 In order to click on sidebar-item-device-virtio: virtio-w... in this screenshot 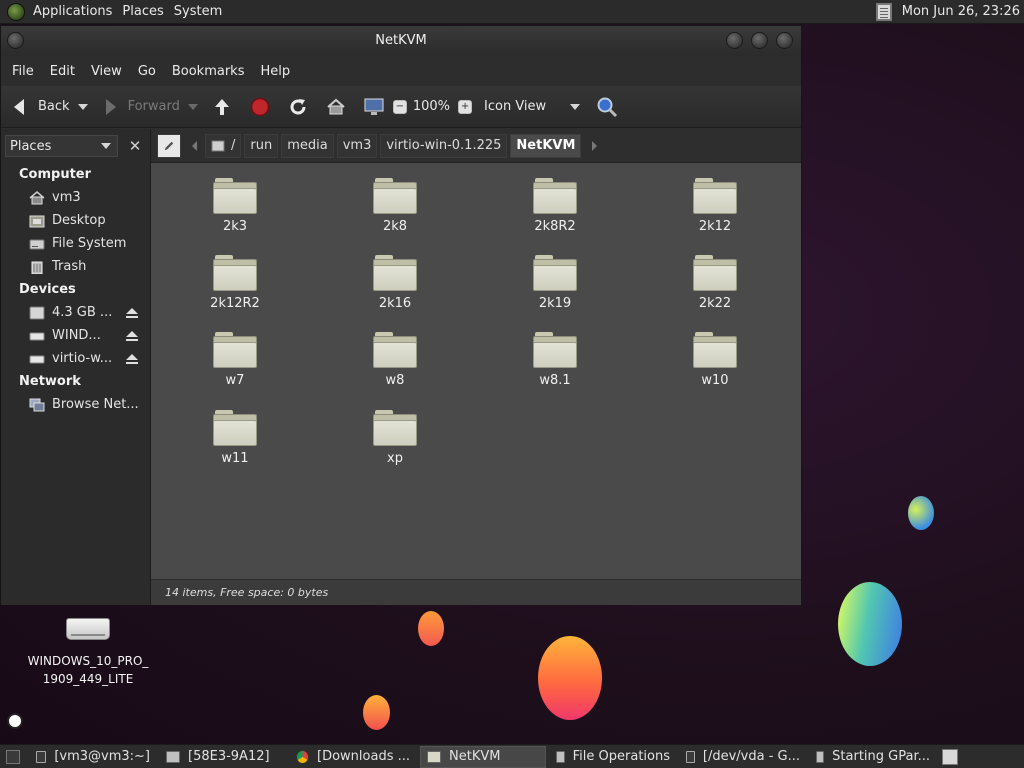, I will do `click(75, 358)`.